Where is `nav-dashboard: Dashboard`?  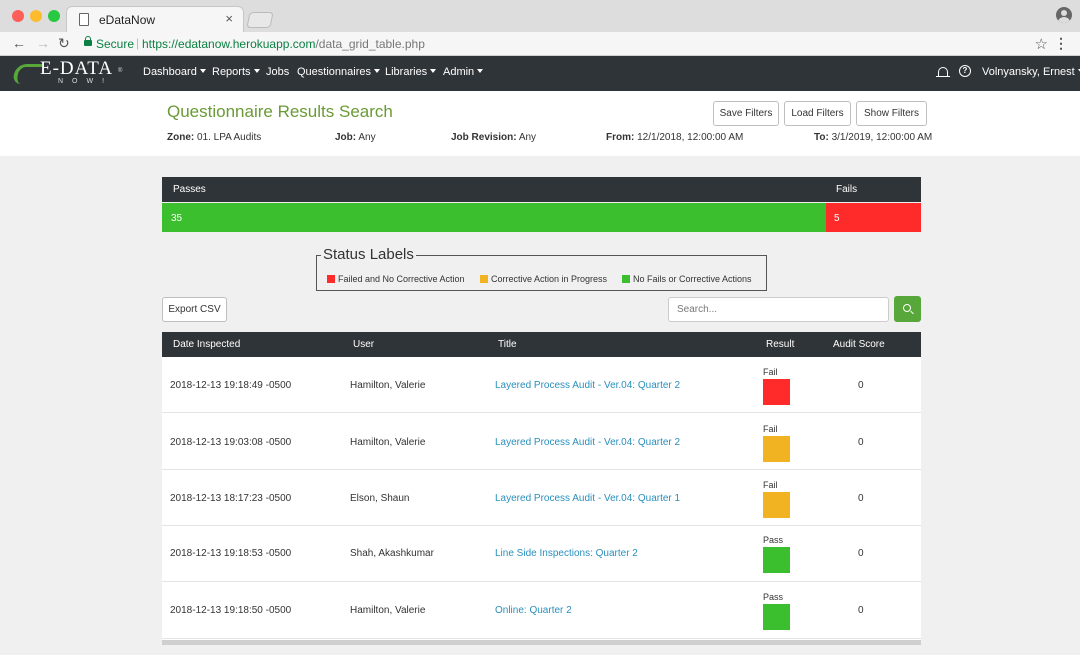 nav-dashboard: Dashboard is located at coordinates (174, 72).